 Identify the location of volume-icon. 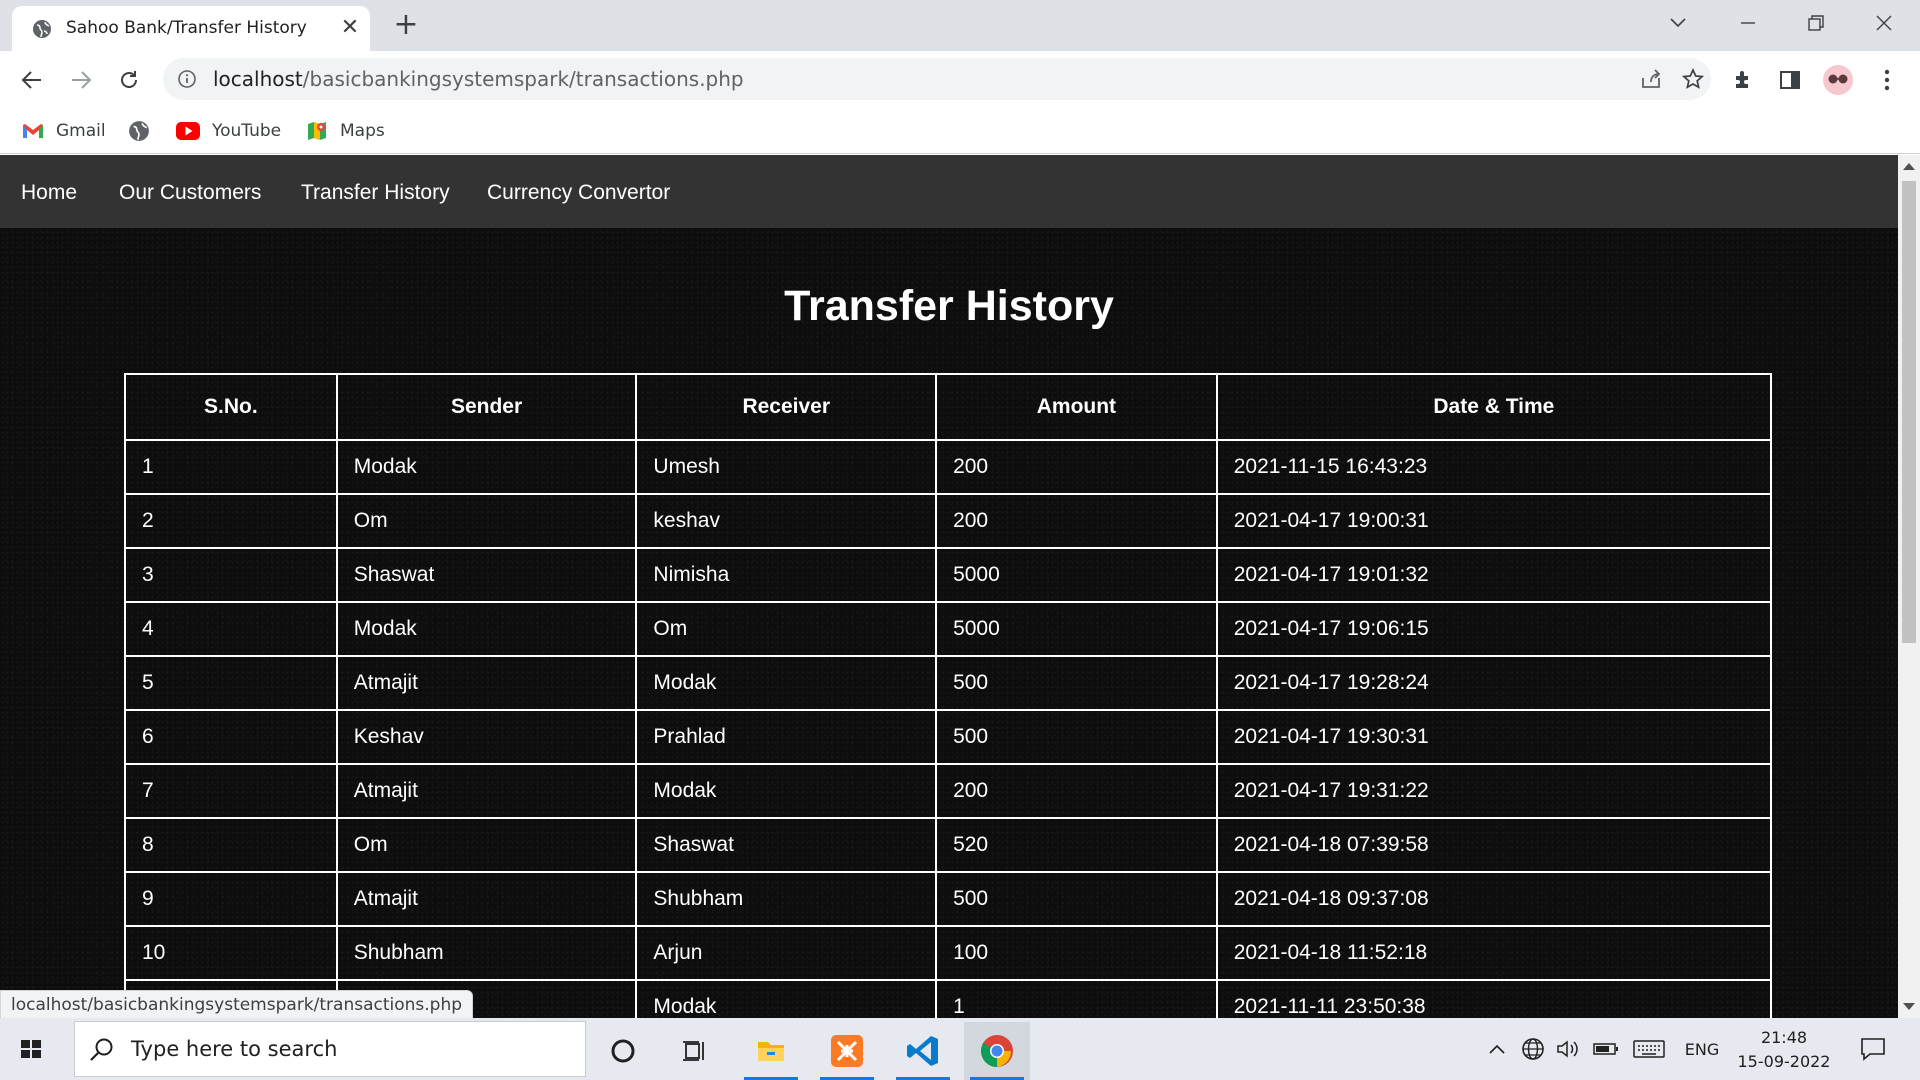
(1568, 1049).